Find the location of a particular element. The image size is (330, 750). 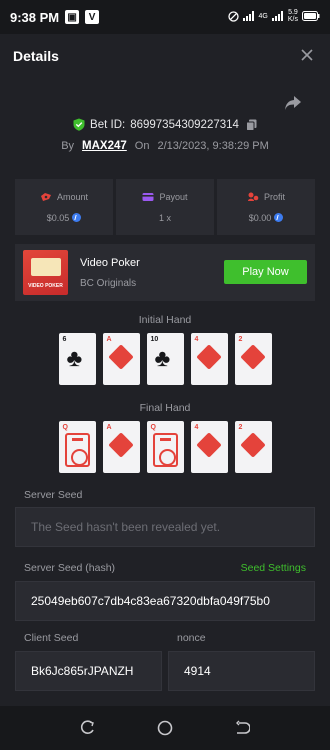

system-nav-bar is located at coordinates (165, 728).